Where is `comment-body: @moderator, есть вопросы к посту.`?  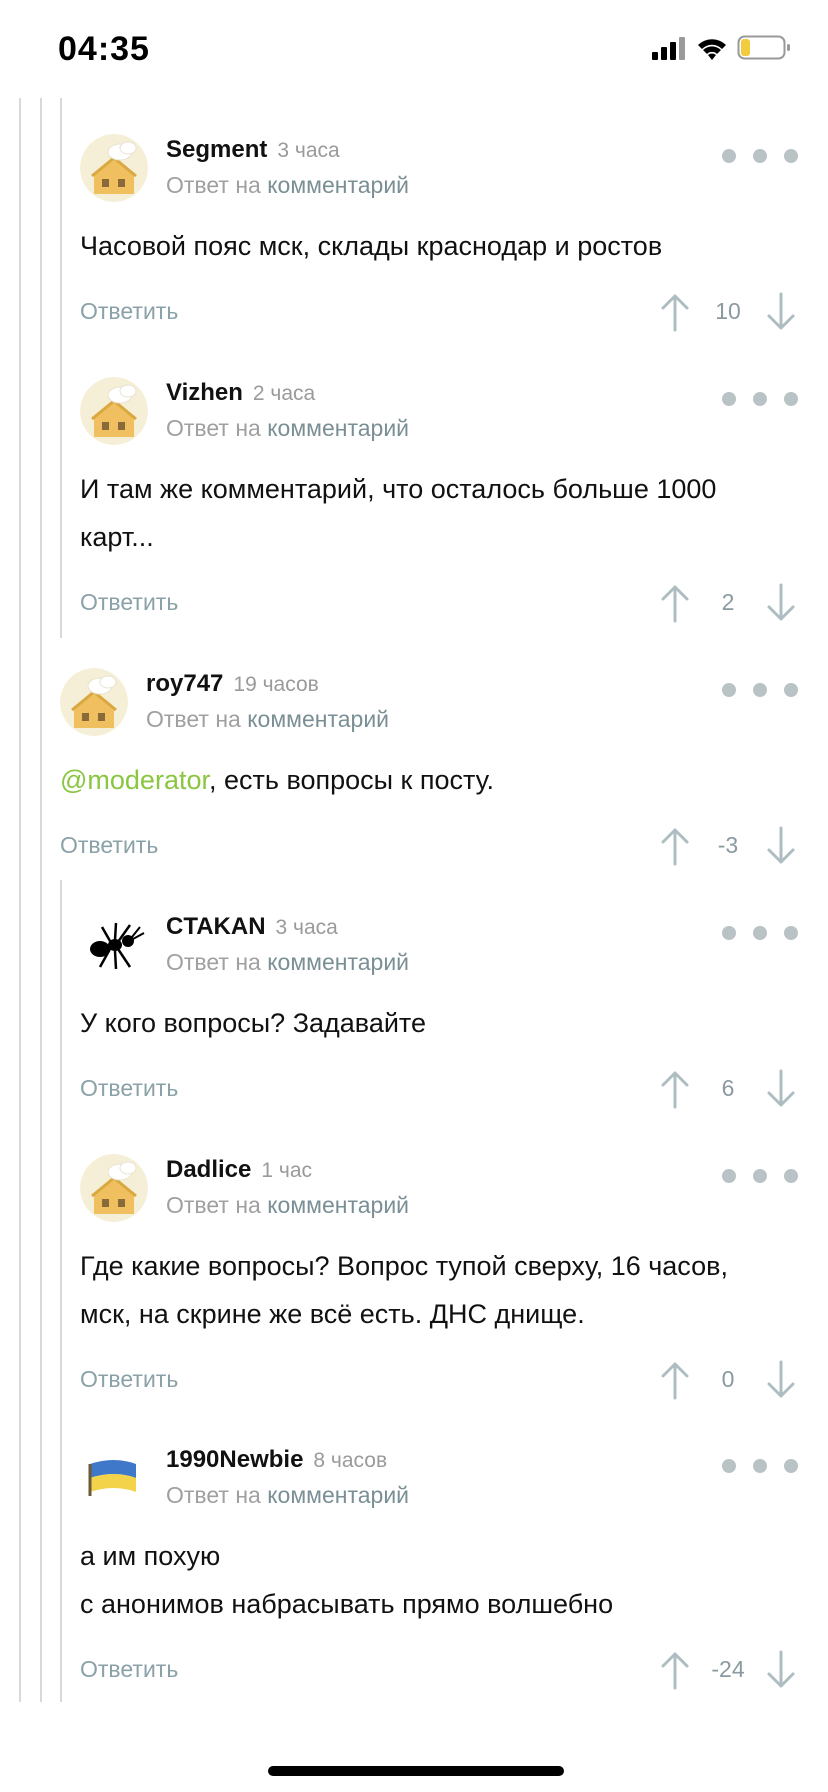
comment-body: @moderator, есть вопросы к посту. is located at coordinates (420, 780).